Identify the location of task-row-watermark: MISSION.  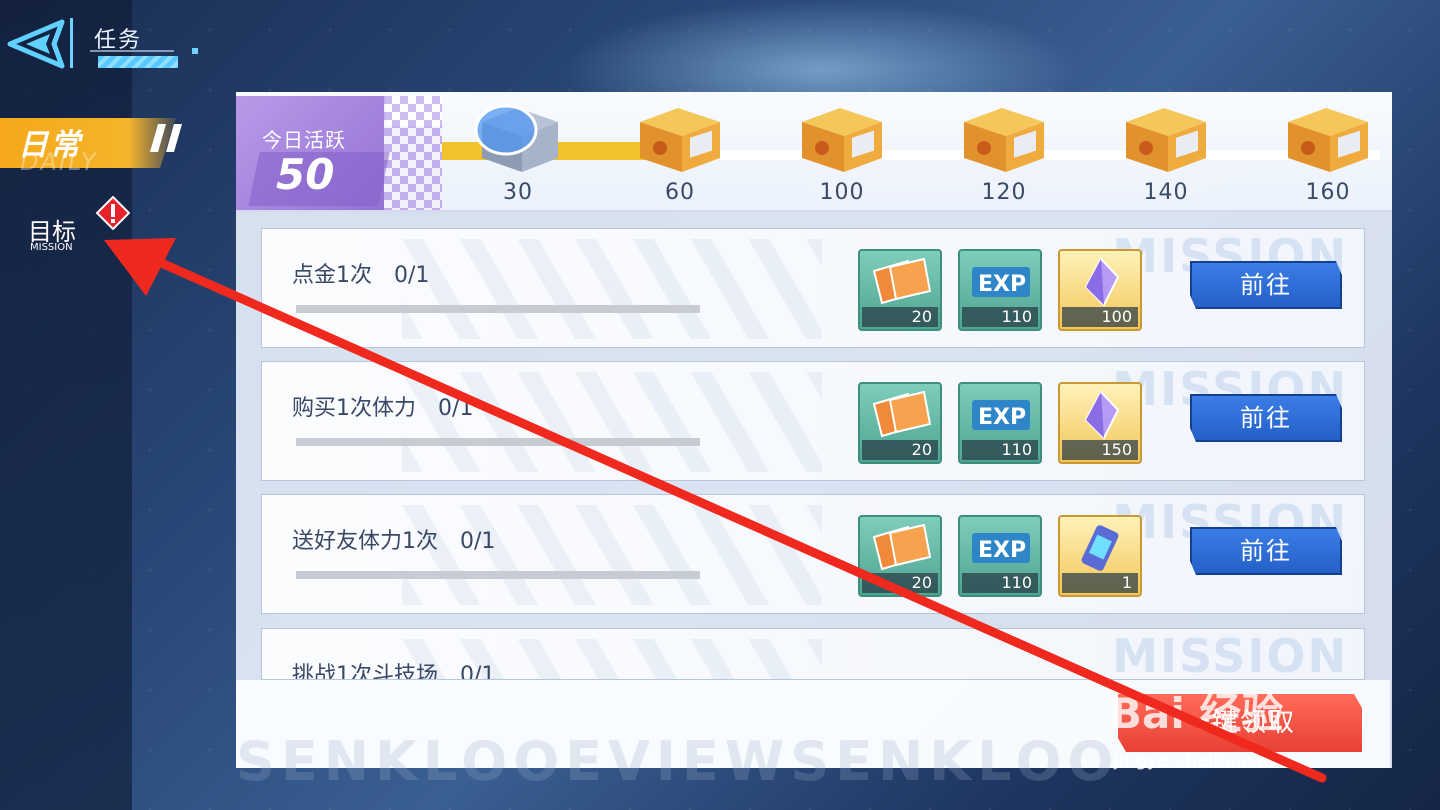
(1230, 654).